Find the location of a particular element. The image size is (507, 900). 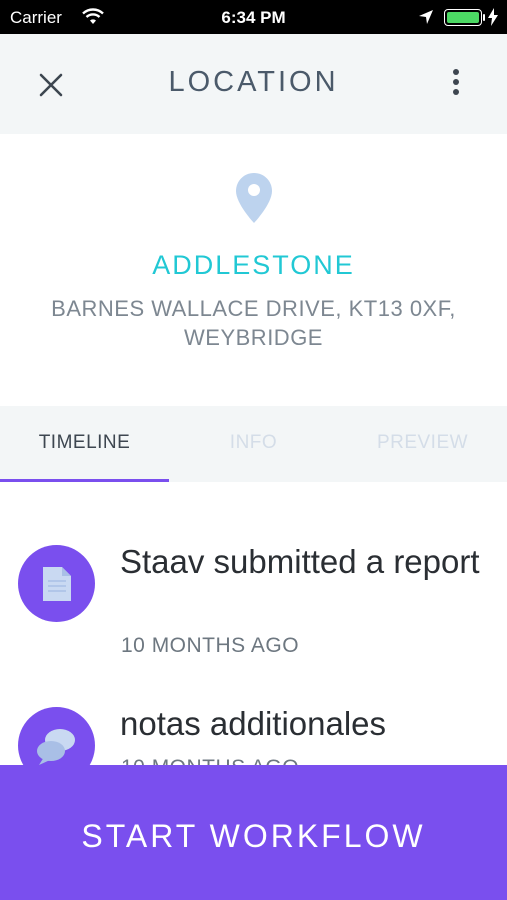

timeline-avatar is located at coordinates (56, 583).